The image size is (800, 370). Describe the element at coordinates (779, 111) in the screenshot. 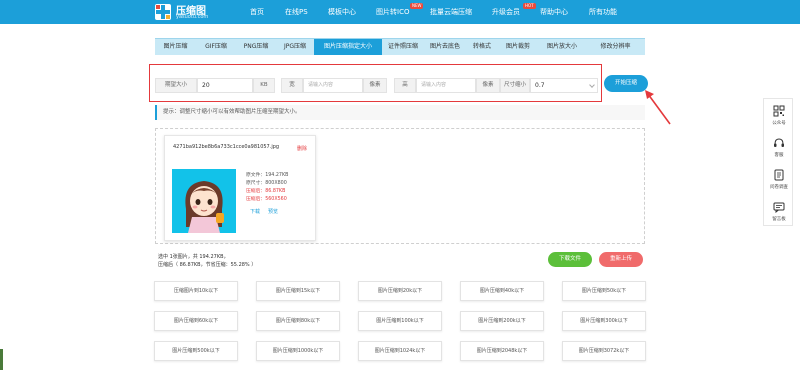

I see `wechat-qr-icon` at that location.